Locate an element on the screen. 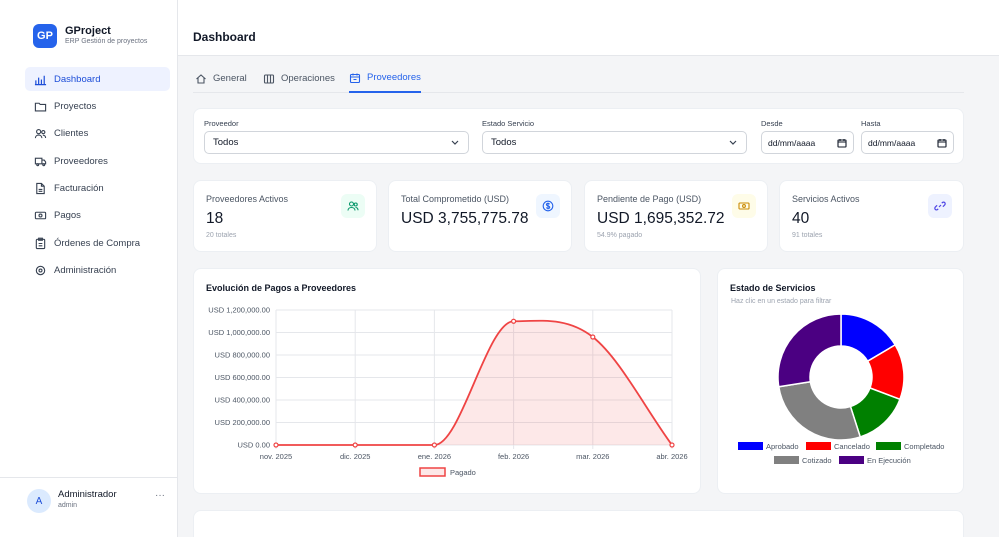 The width and height of the screenshot is (999, 537). file-icon is located at coordinates (40, 188).